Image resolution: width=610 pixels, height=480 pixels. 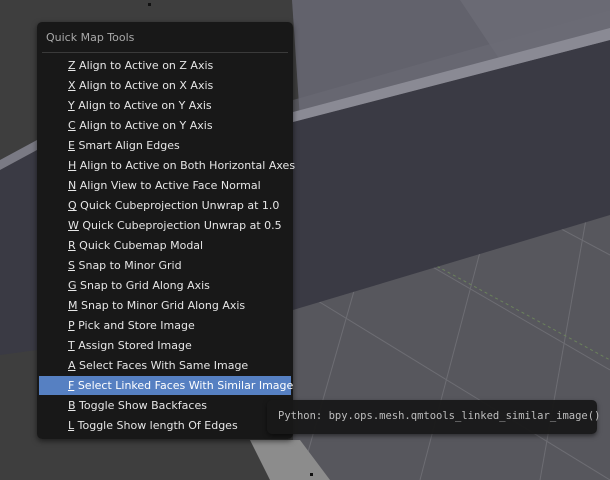 I want to click on menu-item-label: Select Faces With Same Image, so click(x=164, y=365).